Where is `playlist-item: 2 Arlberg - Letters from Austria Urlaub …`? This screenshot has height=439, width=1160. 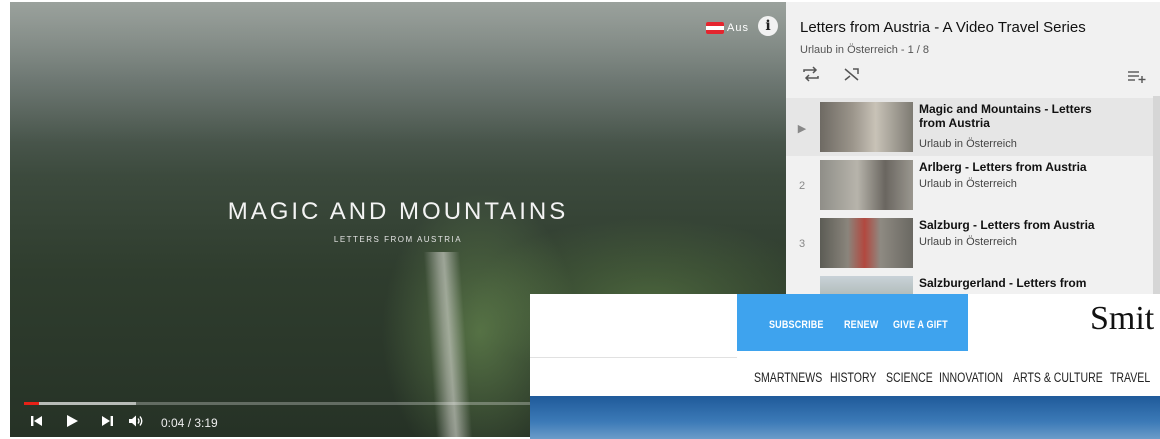 playlist-item: 2 Arlberg - Letters from Austria Urlaub … is located at coordinates (973, 185).